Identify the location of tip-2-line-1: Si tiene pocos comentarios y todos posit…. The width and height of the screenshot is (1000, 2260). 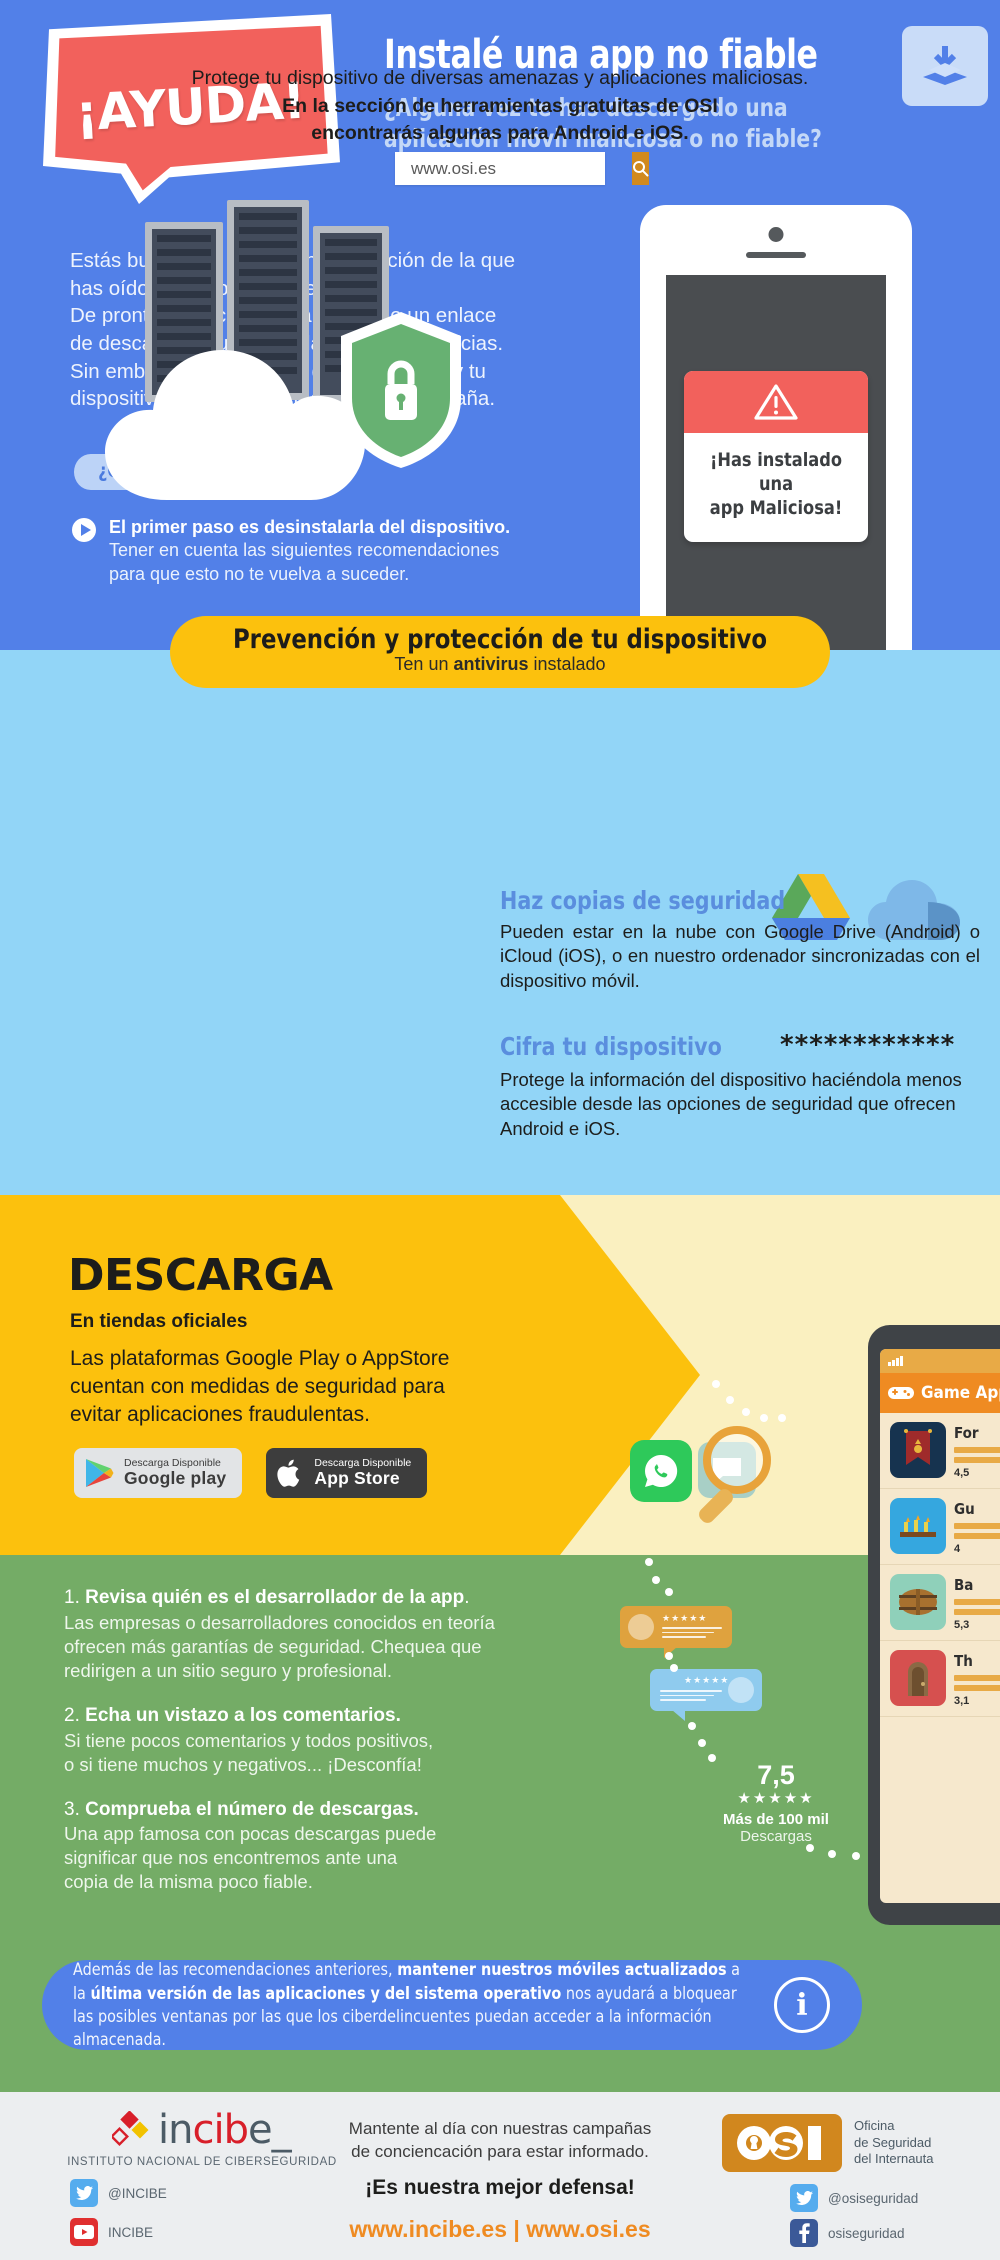
(249, 1740).